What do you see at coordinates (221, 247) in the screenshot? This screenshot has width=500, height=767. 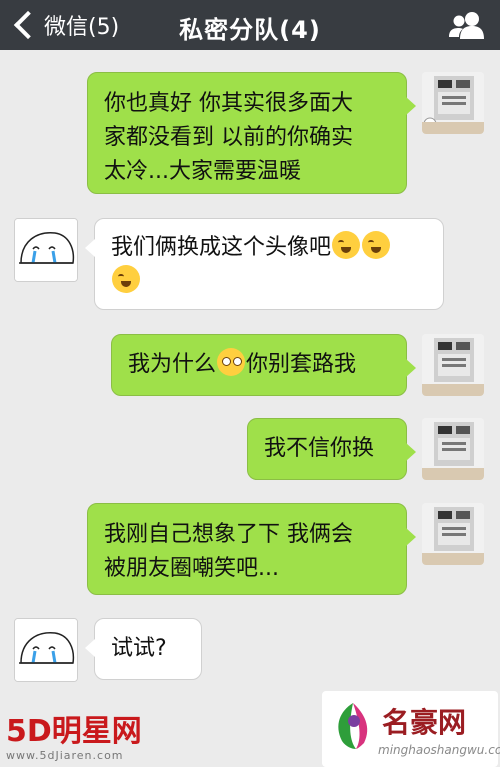 I see `message-text: 我们俩换成这个头像吧` at bounding box center [221, 247].